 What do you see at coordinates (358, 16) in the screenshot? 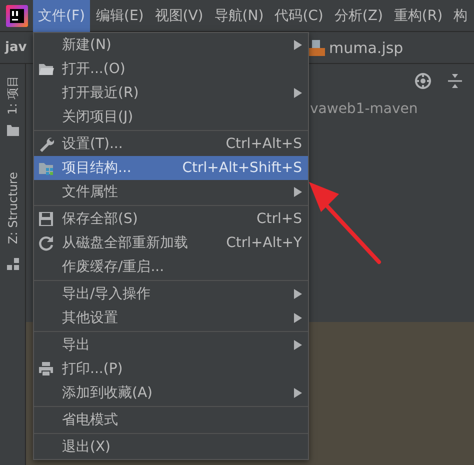
I see `menu-bar-item: 分析(Z)` at bounding box center [358, 16].